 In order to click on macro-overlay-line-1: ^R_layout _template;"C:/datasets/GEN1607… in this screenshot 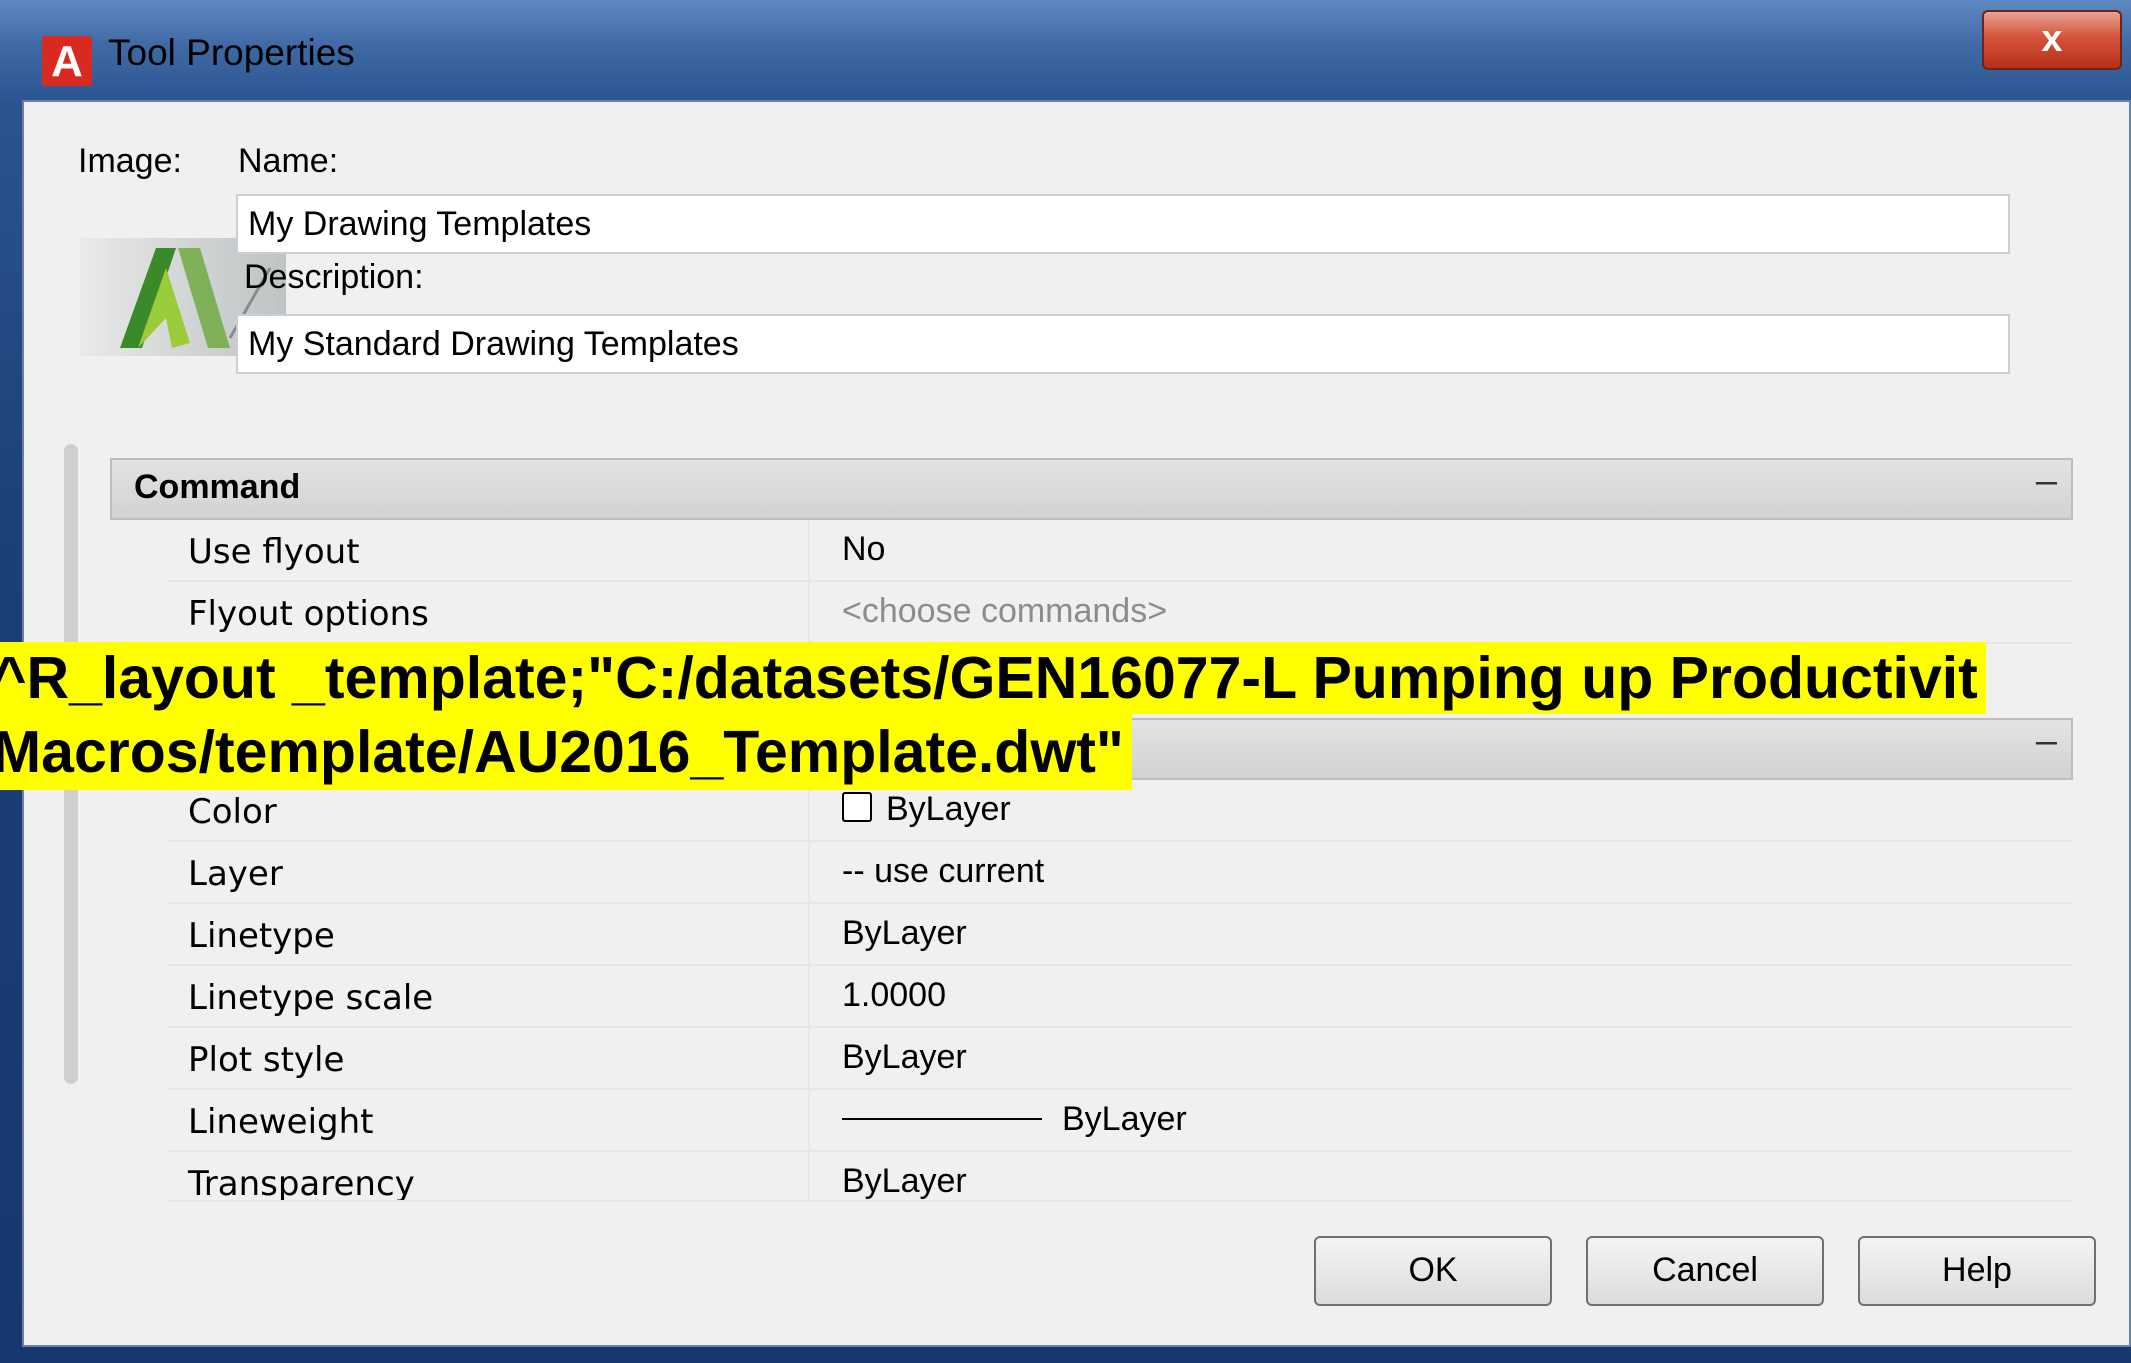, I will do `click(993, 678)`.